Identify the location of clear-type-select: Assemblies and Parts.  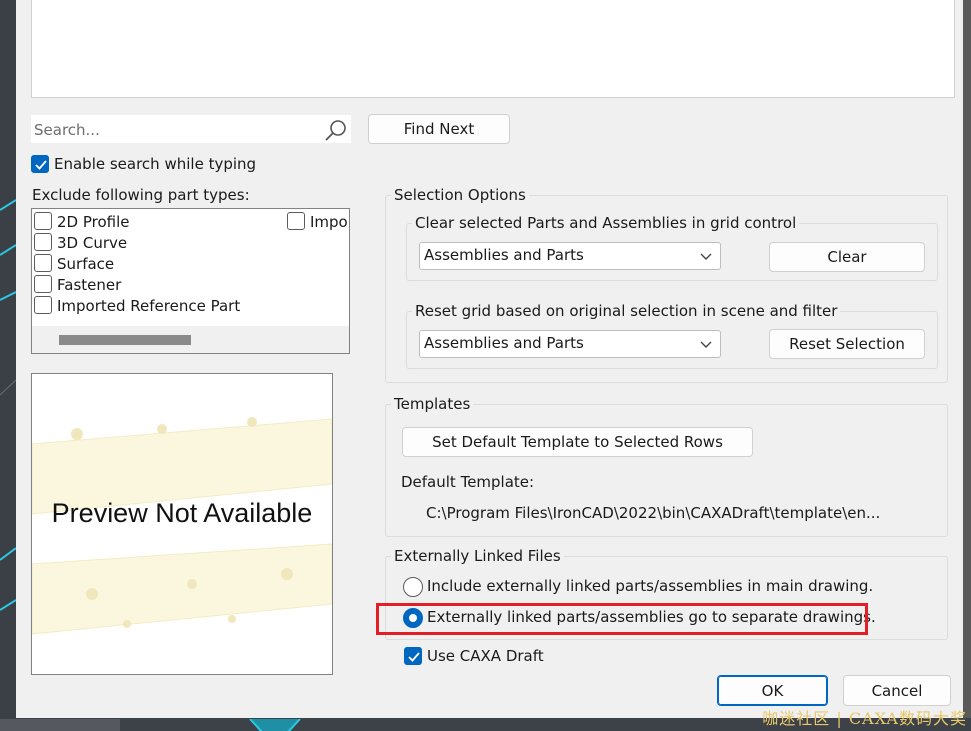
(570, 256).